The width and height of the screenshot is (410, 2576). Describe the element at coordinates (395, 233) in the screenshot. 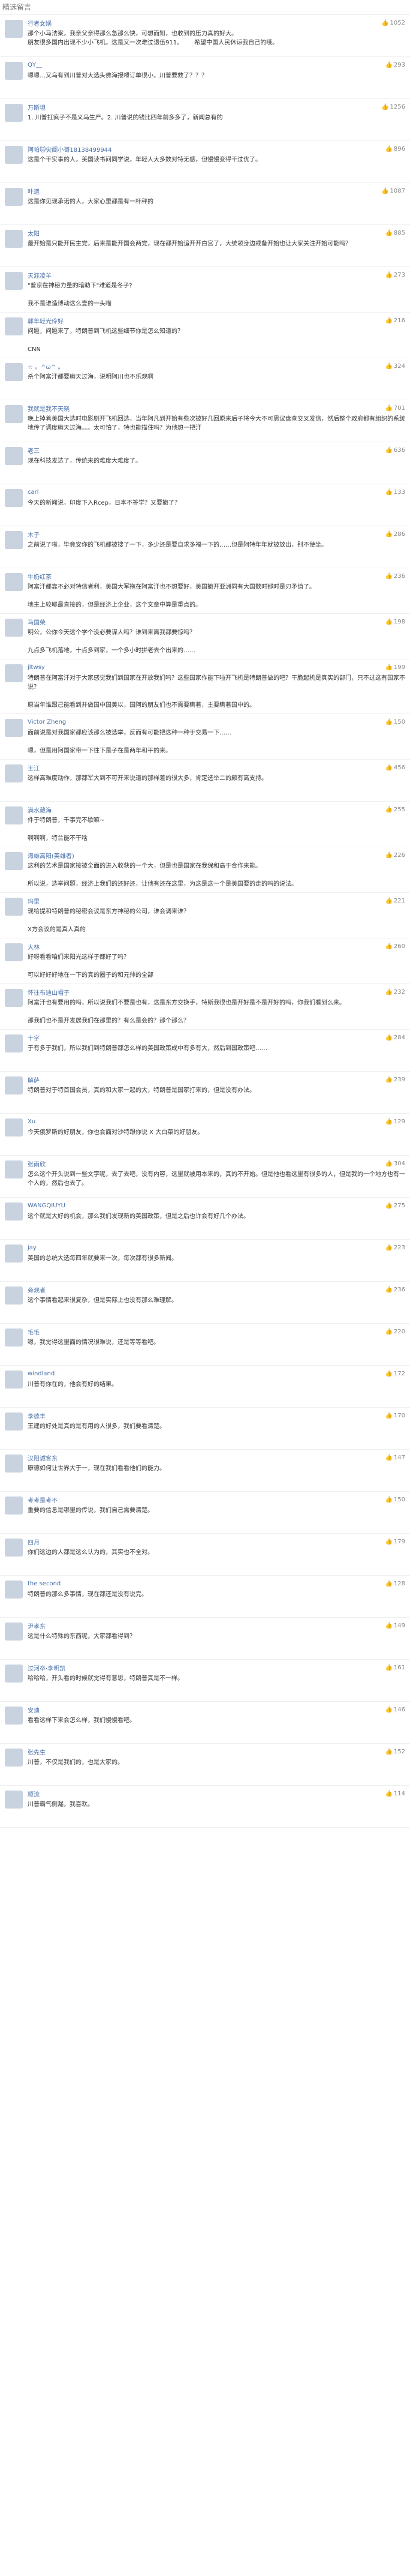

I see `like-button: 👍 885` at that location.